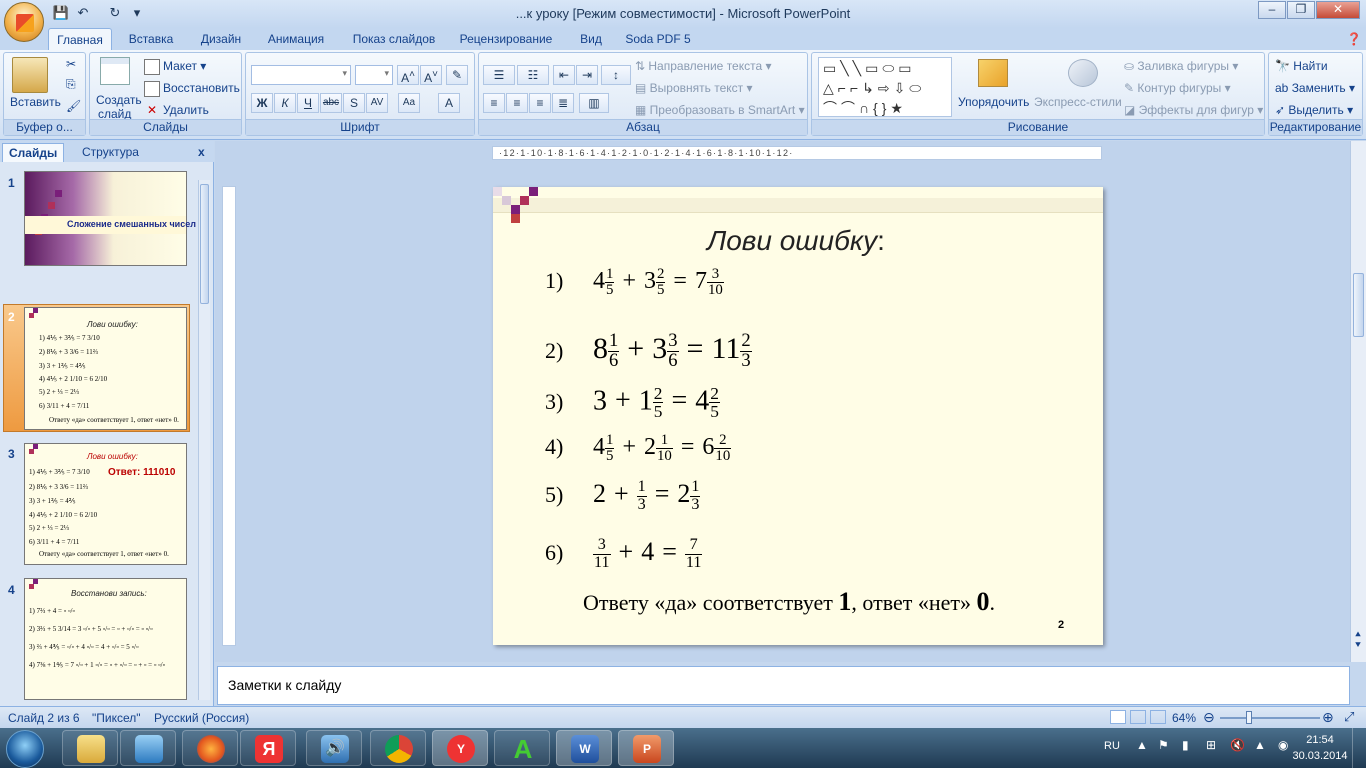 The height and width of the screenshot is (768, 1366). What do you see at coordinates (1314, 110) in the screenshot?
I see `select-button: ➶ Выделить ▾` at bounding box center [1314, 110].